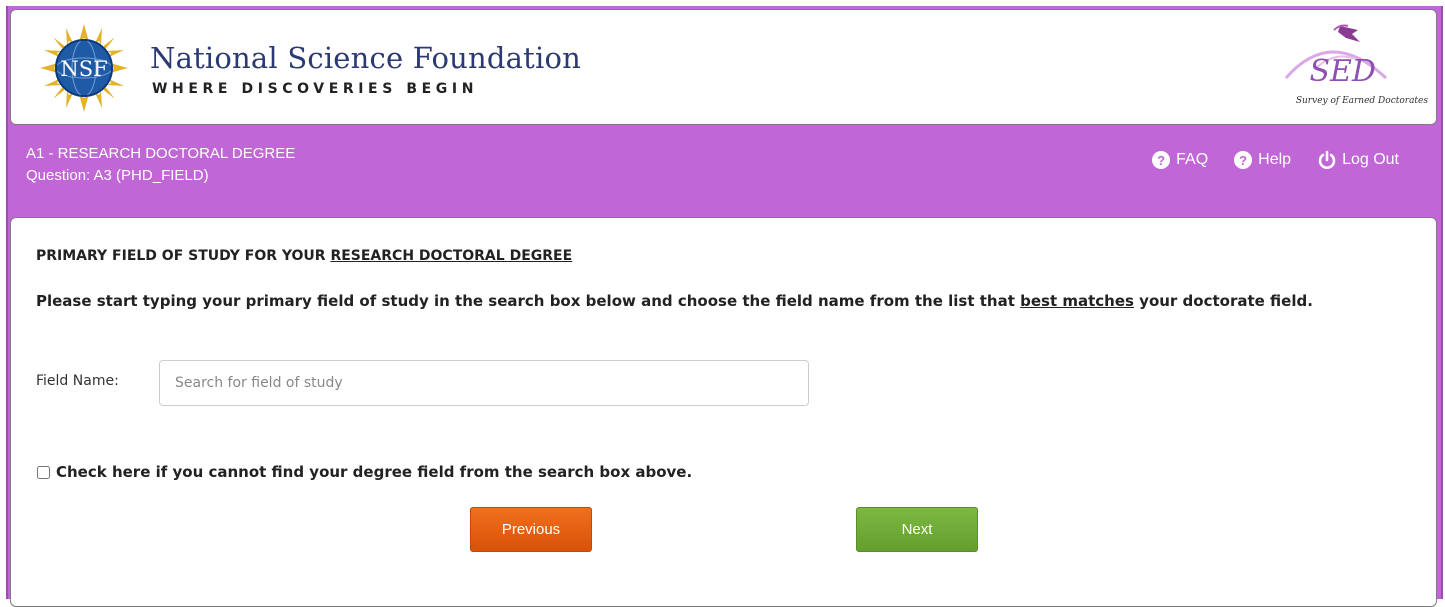 This screenshot has width=1445, height=607. Describe the element at coordinates (484, 383) in the screenshot. I see `field-search-input` at that location.